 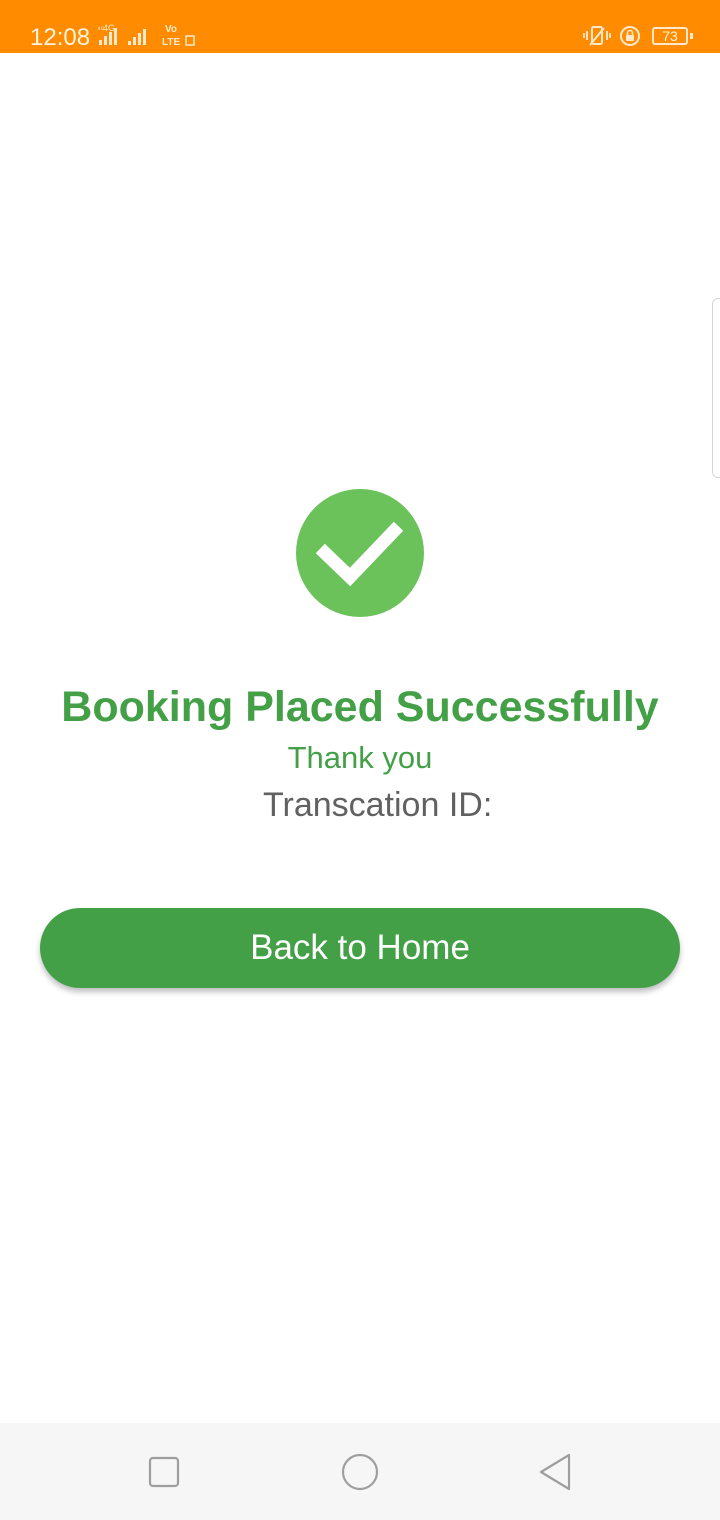 What do you see at coordinates (109, 28) in the screenshot?
I see `svg-text: 4G` at bounding box center [109, 28].